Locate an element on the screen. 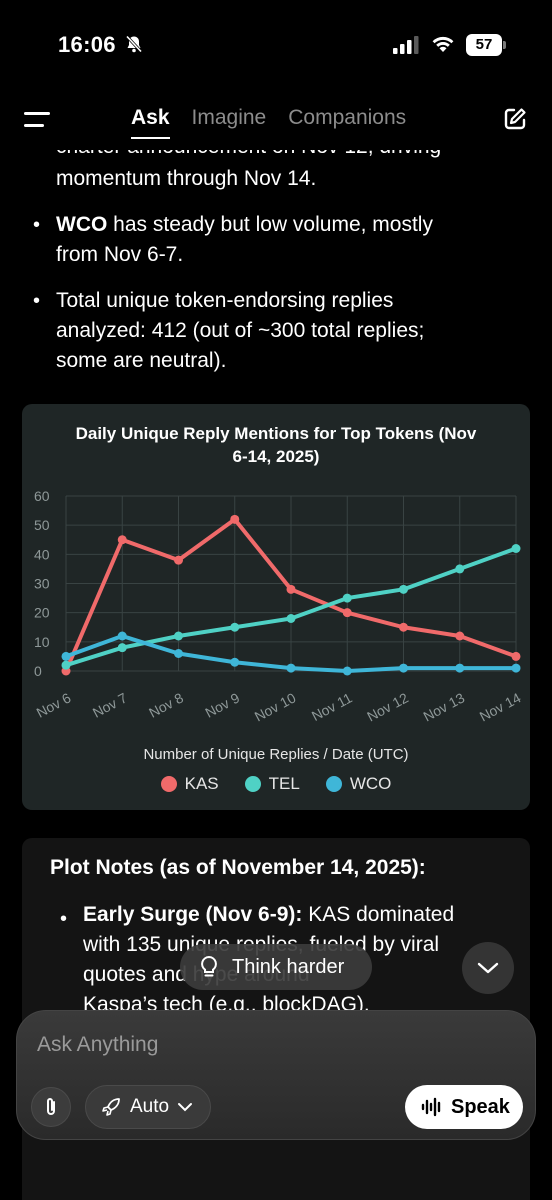  y-tick-label: 60 is located at coordinates (42, 496).